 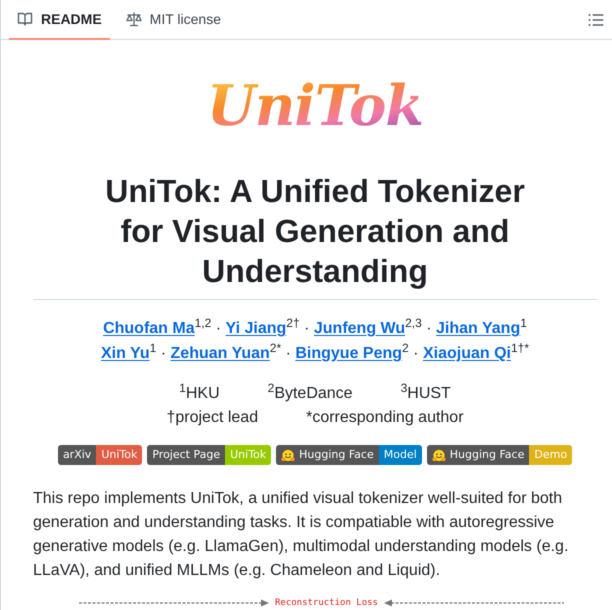 I want to click on tab: README, so click(x=59, y=20).